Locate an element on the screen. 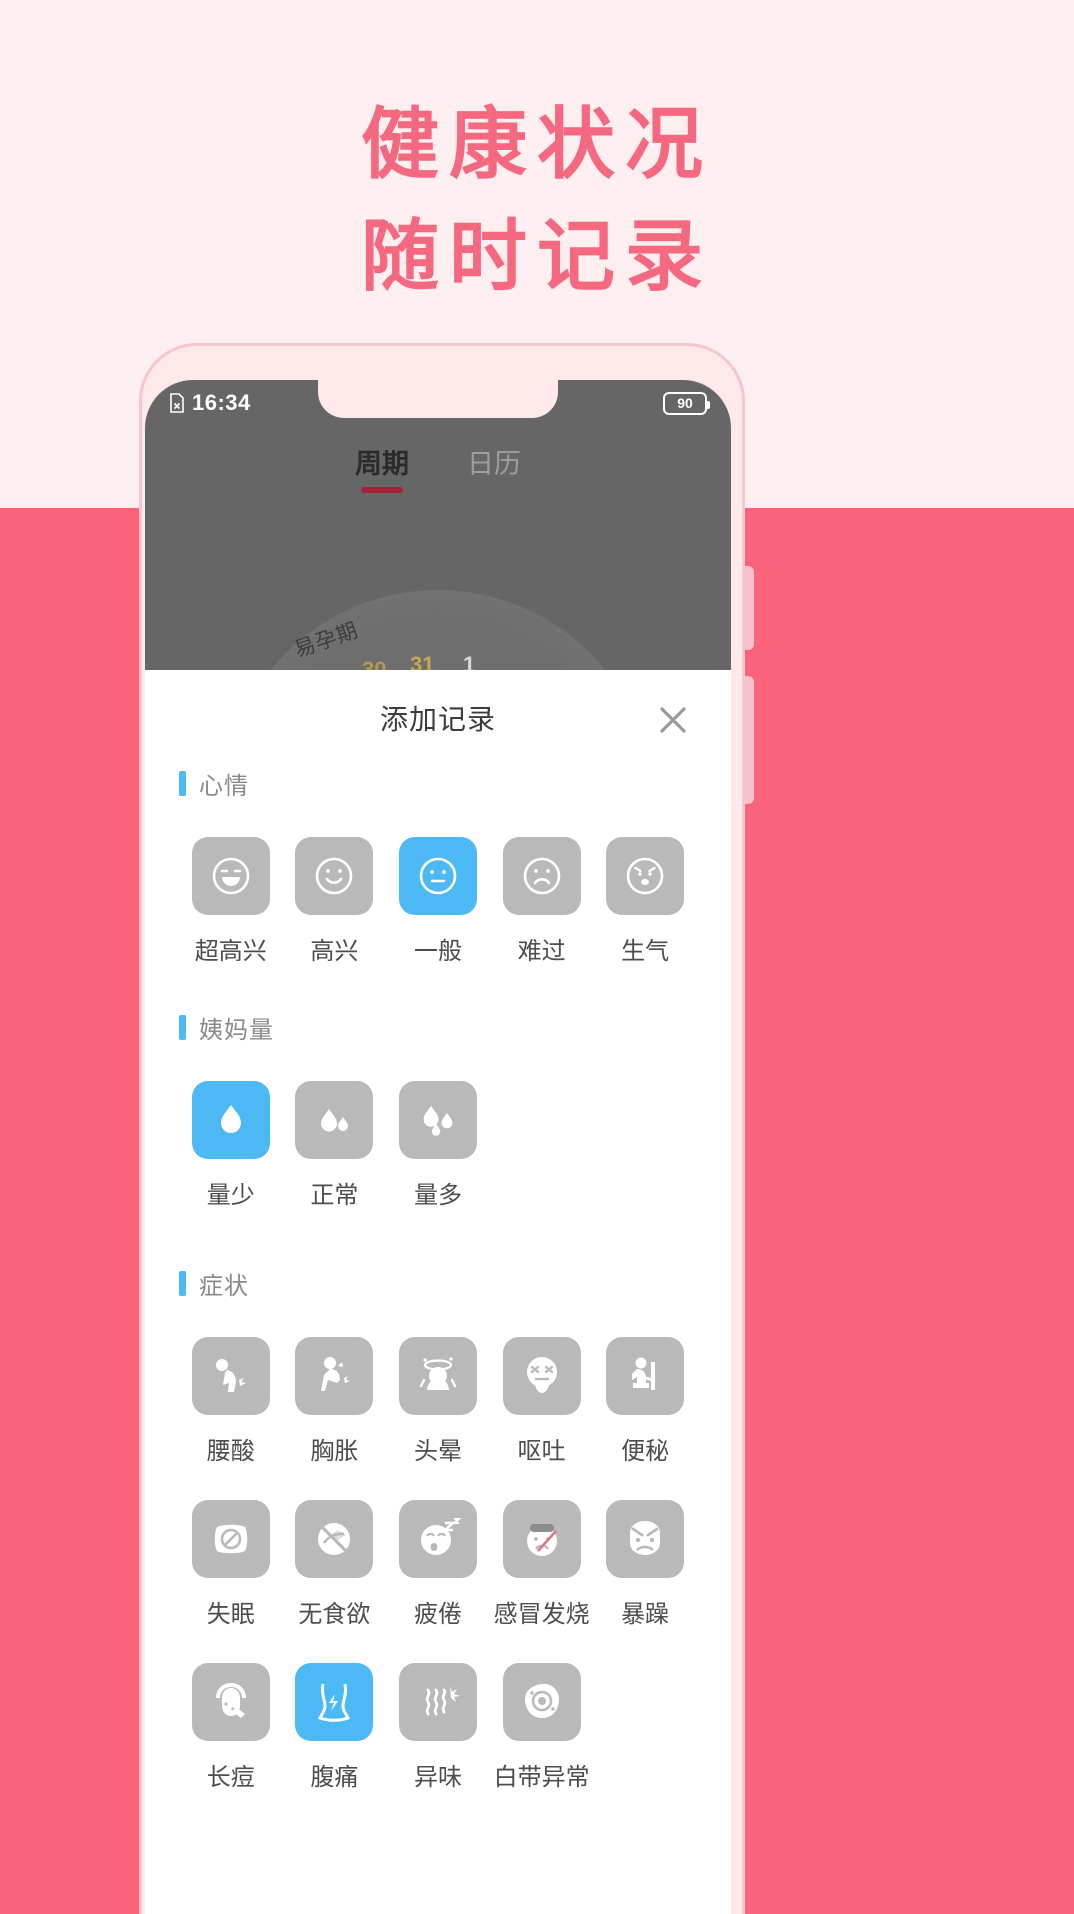 Image resolution: width=1074 pixels, height=1914 pixels. fatigue-icon is located at coordinates (437, 1539).